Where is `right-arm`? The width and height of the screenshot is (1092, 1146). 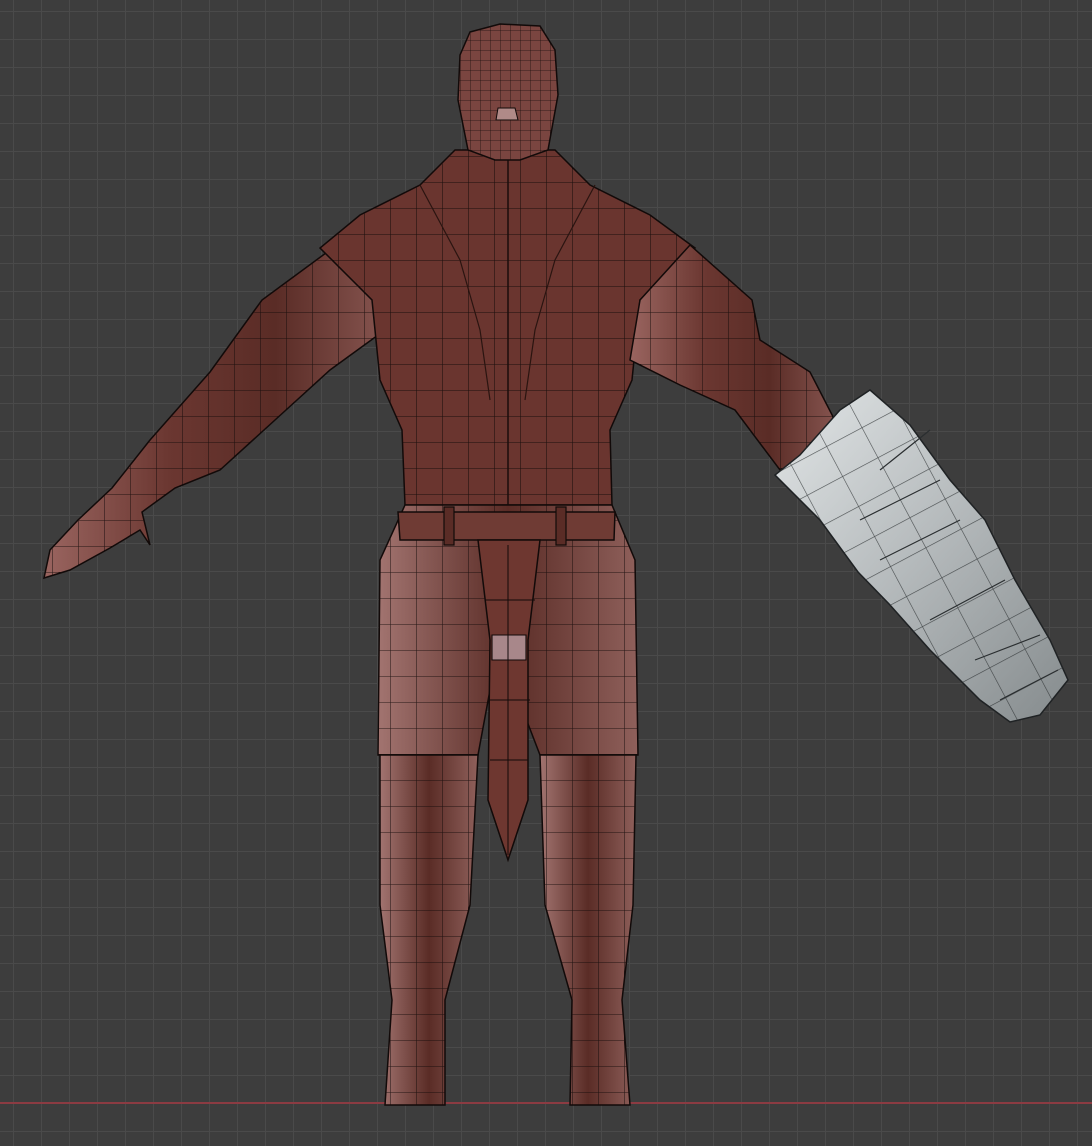
right-arm is located at coordinates (738, 357).